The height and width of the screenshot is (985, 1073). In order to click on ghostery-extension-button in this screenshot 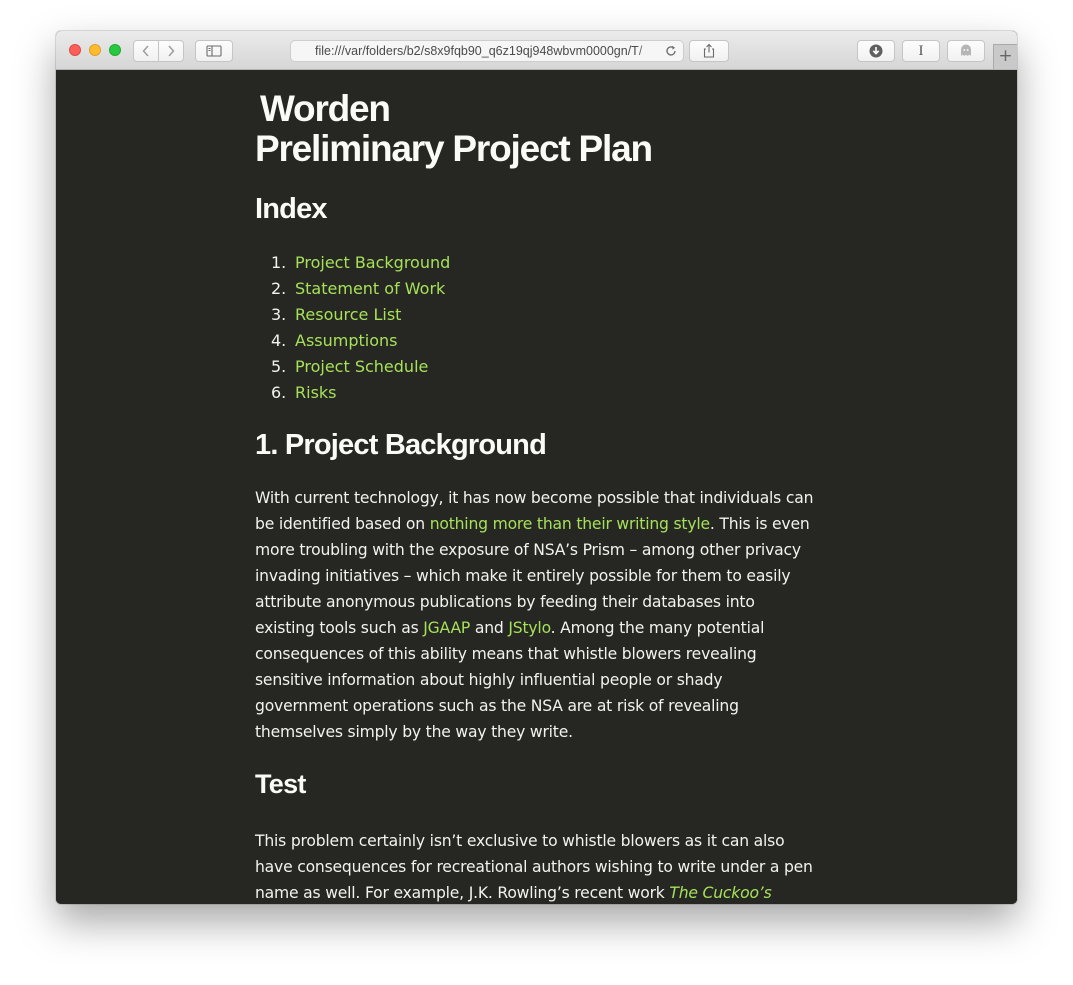, I will do `click(966, 51)`.